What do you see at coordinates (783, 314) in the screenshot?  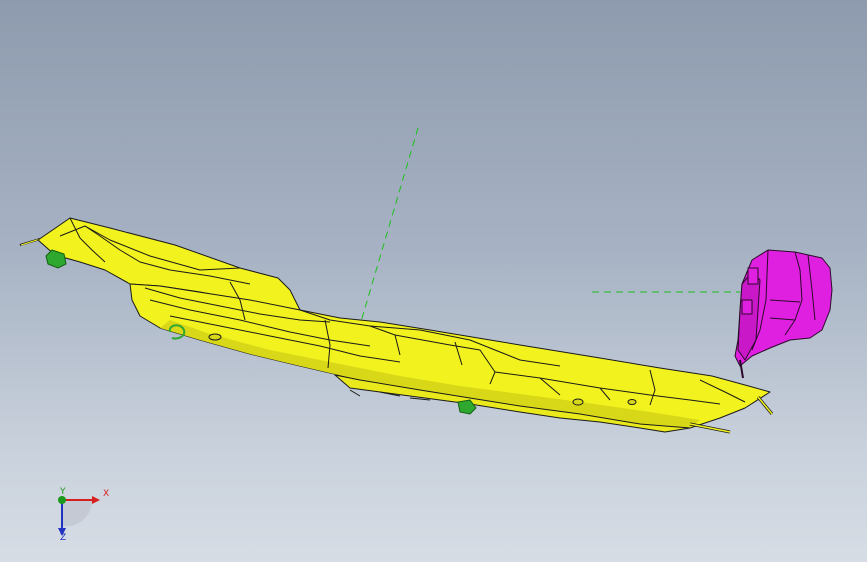 I see `magenta-bracket` at bounding box center [783, 314].